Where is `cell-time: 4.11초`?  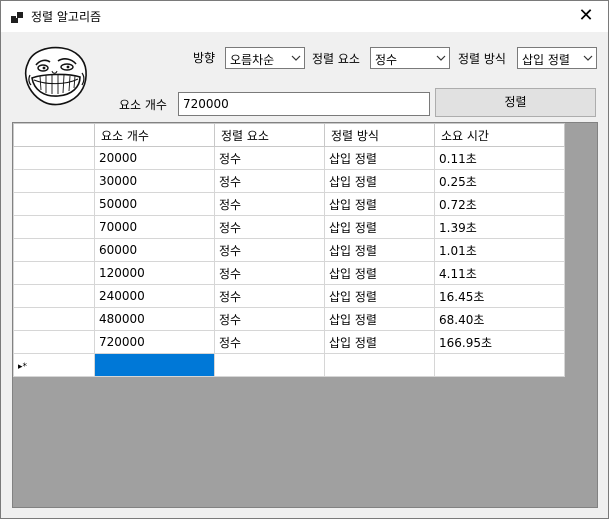
cell-time: 4.11초 is located at coordinates (499, 273).